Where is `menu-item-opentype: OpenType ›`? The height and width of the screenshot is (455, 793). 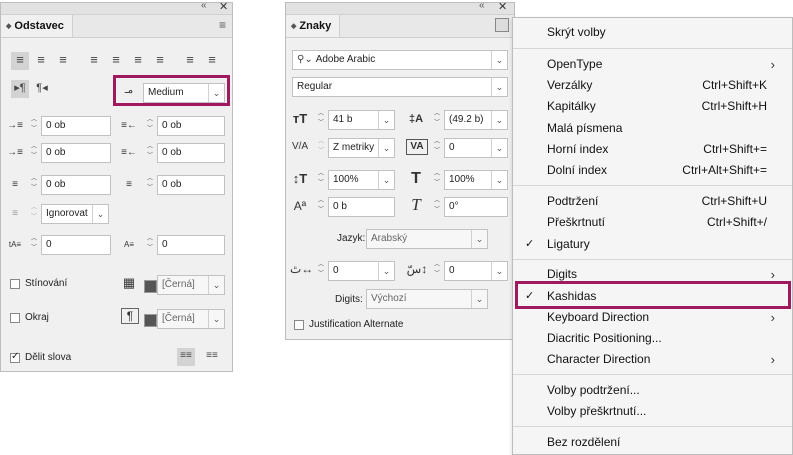
menu-item-opentype: OpenType › is located at coordinates (652, 64).